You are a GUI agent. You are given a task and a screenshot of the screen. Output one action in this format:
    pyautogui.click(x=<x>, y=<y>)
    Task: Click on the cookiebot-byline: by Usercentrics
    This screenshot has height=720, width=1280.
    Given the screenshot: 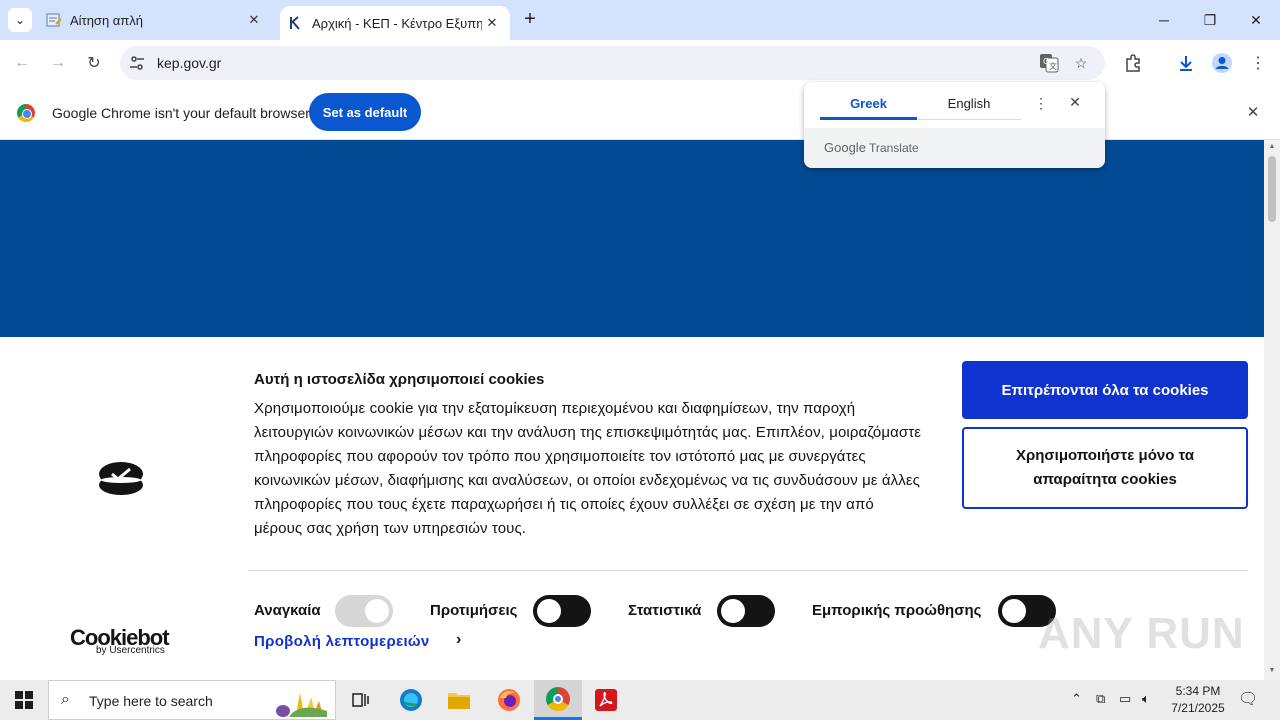 What is the action you would take?
    pyautogui.click(x=130, y=650)
    